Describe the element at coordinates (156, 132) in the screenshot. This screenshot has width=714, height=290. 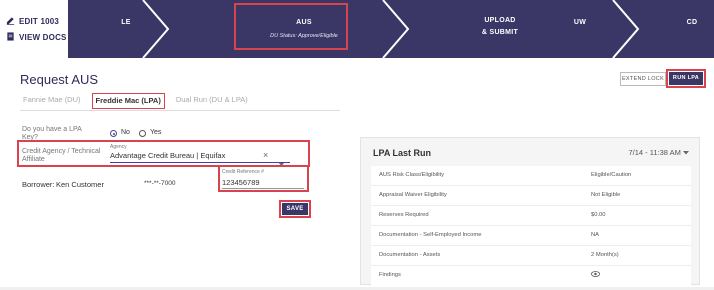
I see `radio-yes-label: Yes` at that location.